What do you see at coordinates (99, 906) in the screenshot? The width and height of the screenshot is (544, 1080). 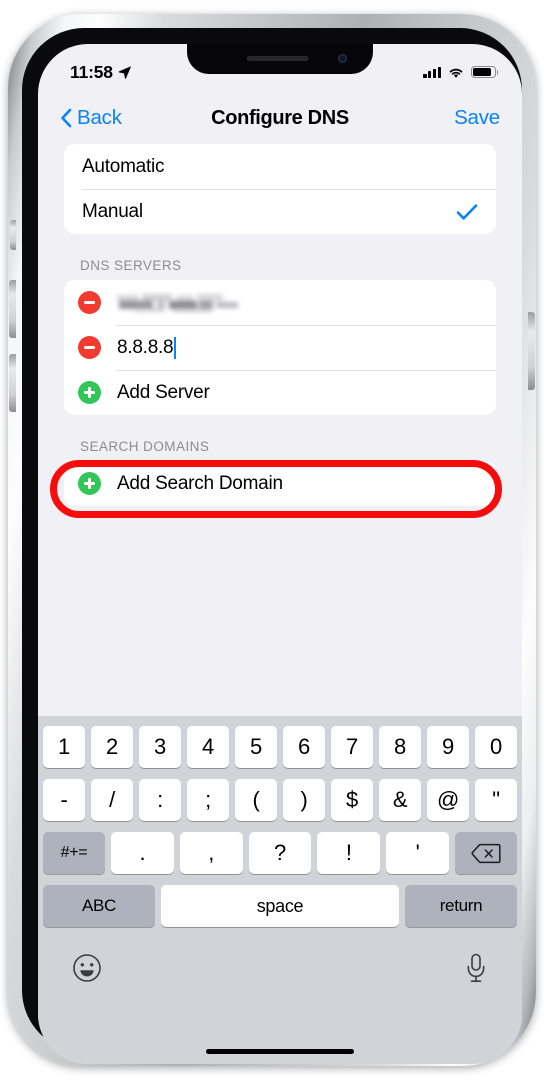 I see `key-abc: ABC` at bounding box center [99, 906].